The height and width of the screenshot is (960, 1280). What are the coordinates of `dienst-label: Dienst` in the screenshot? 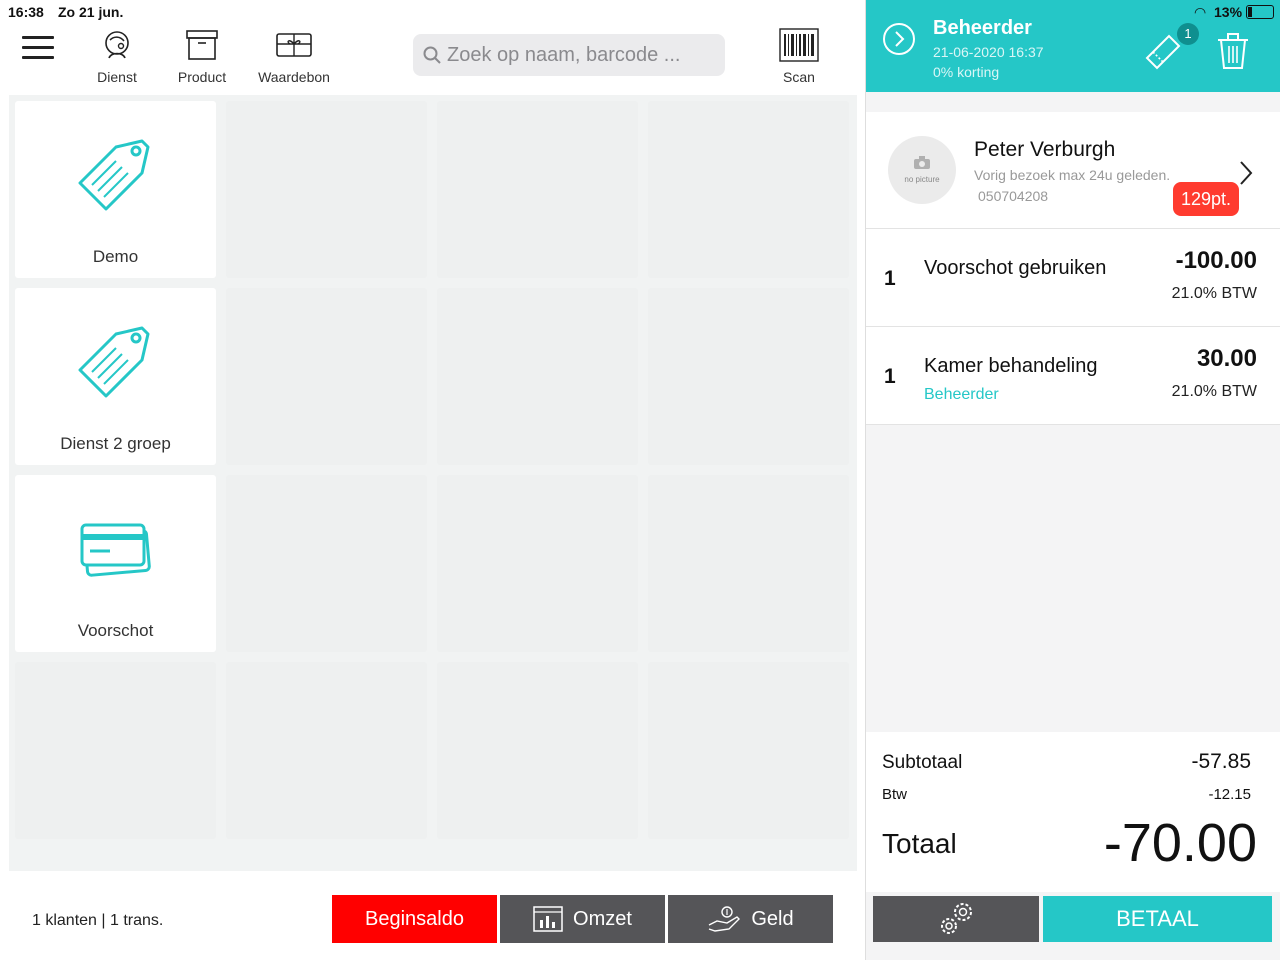 It's located at (117, 77).